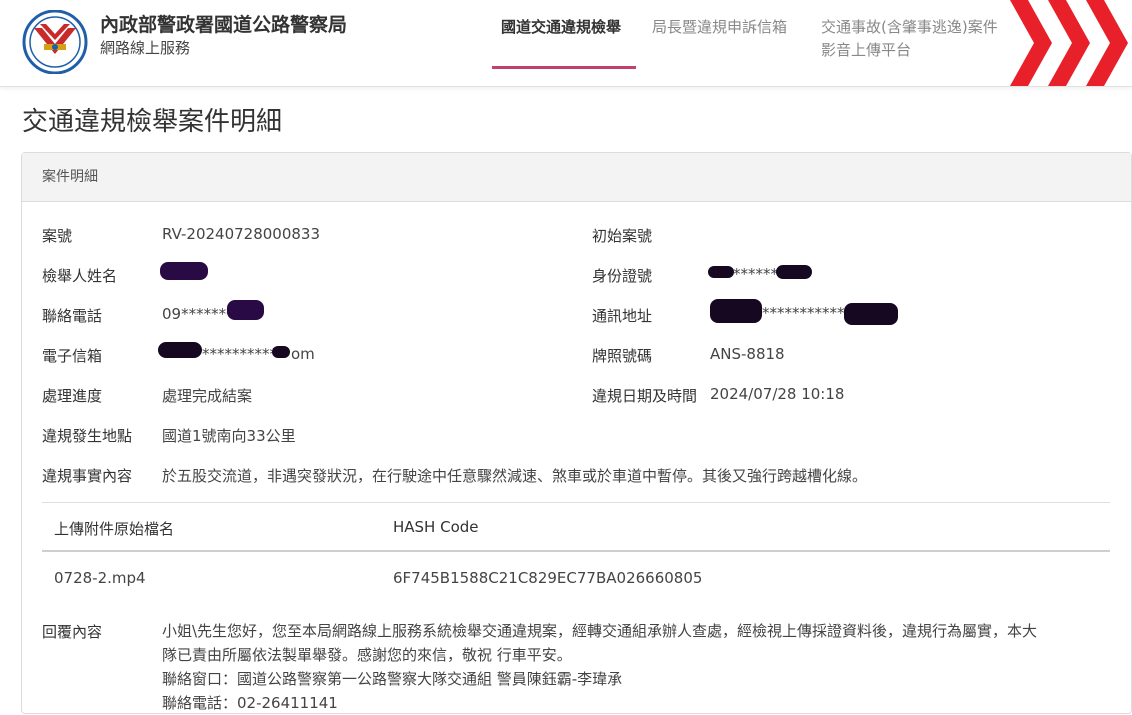 The image size is (1132, 715). Describe the element at coordinates (871, 314) in the screenshot. I see `redacted-address-end` at that location.